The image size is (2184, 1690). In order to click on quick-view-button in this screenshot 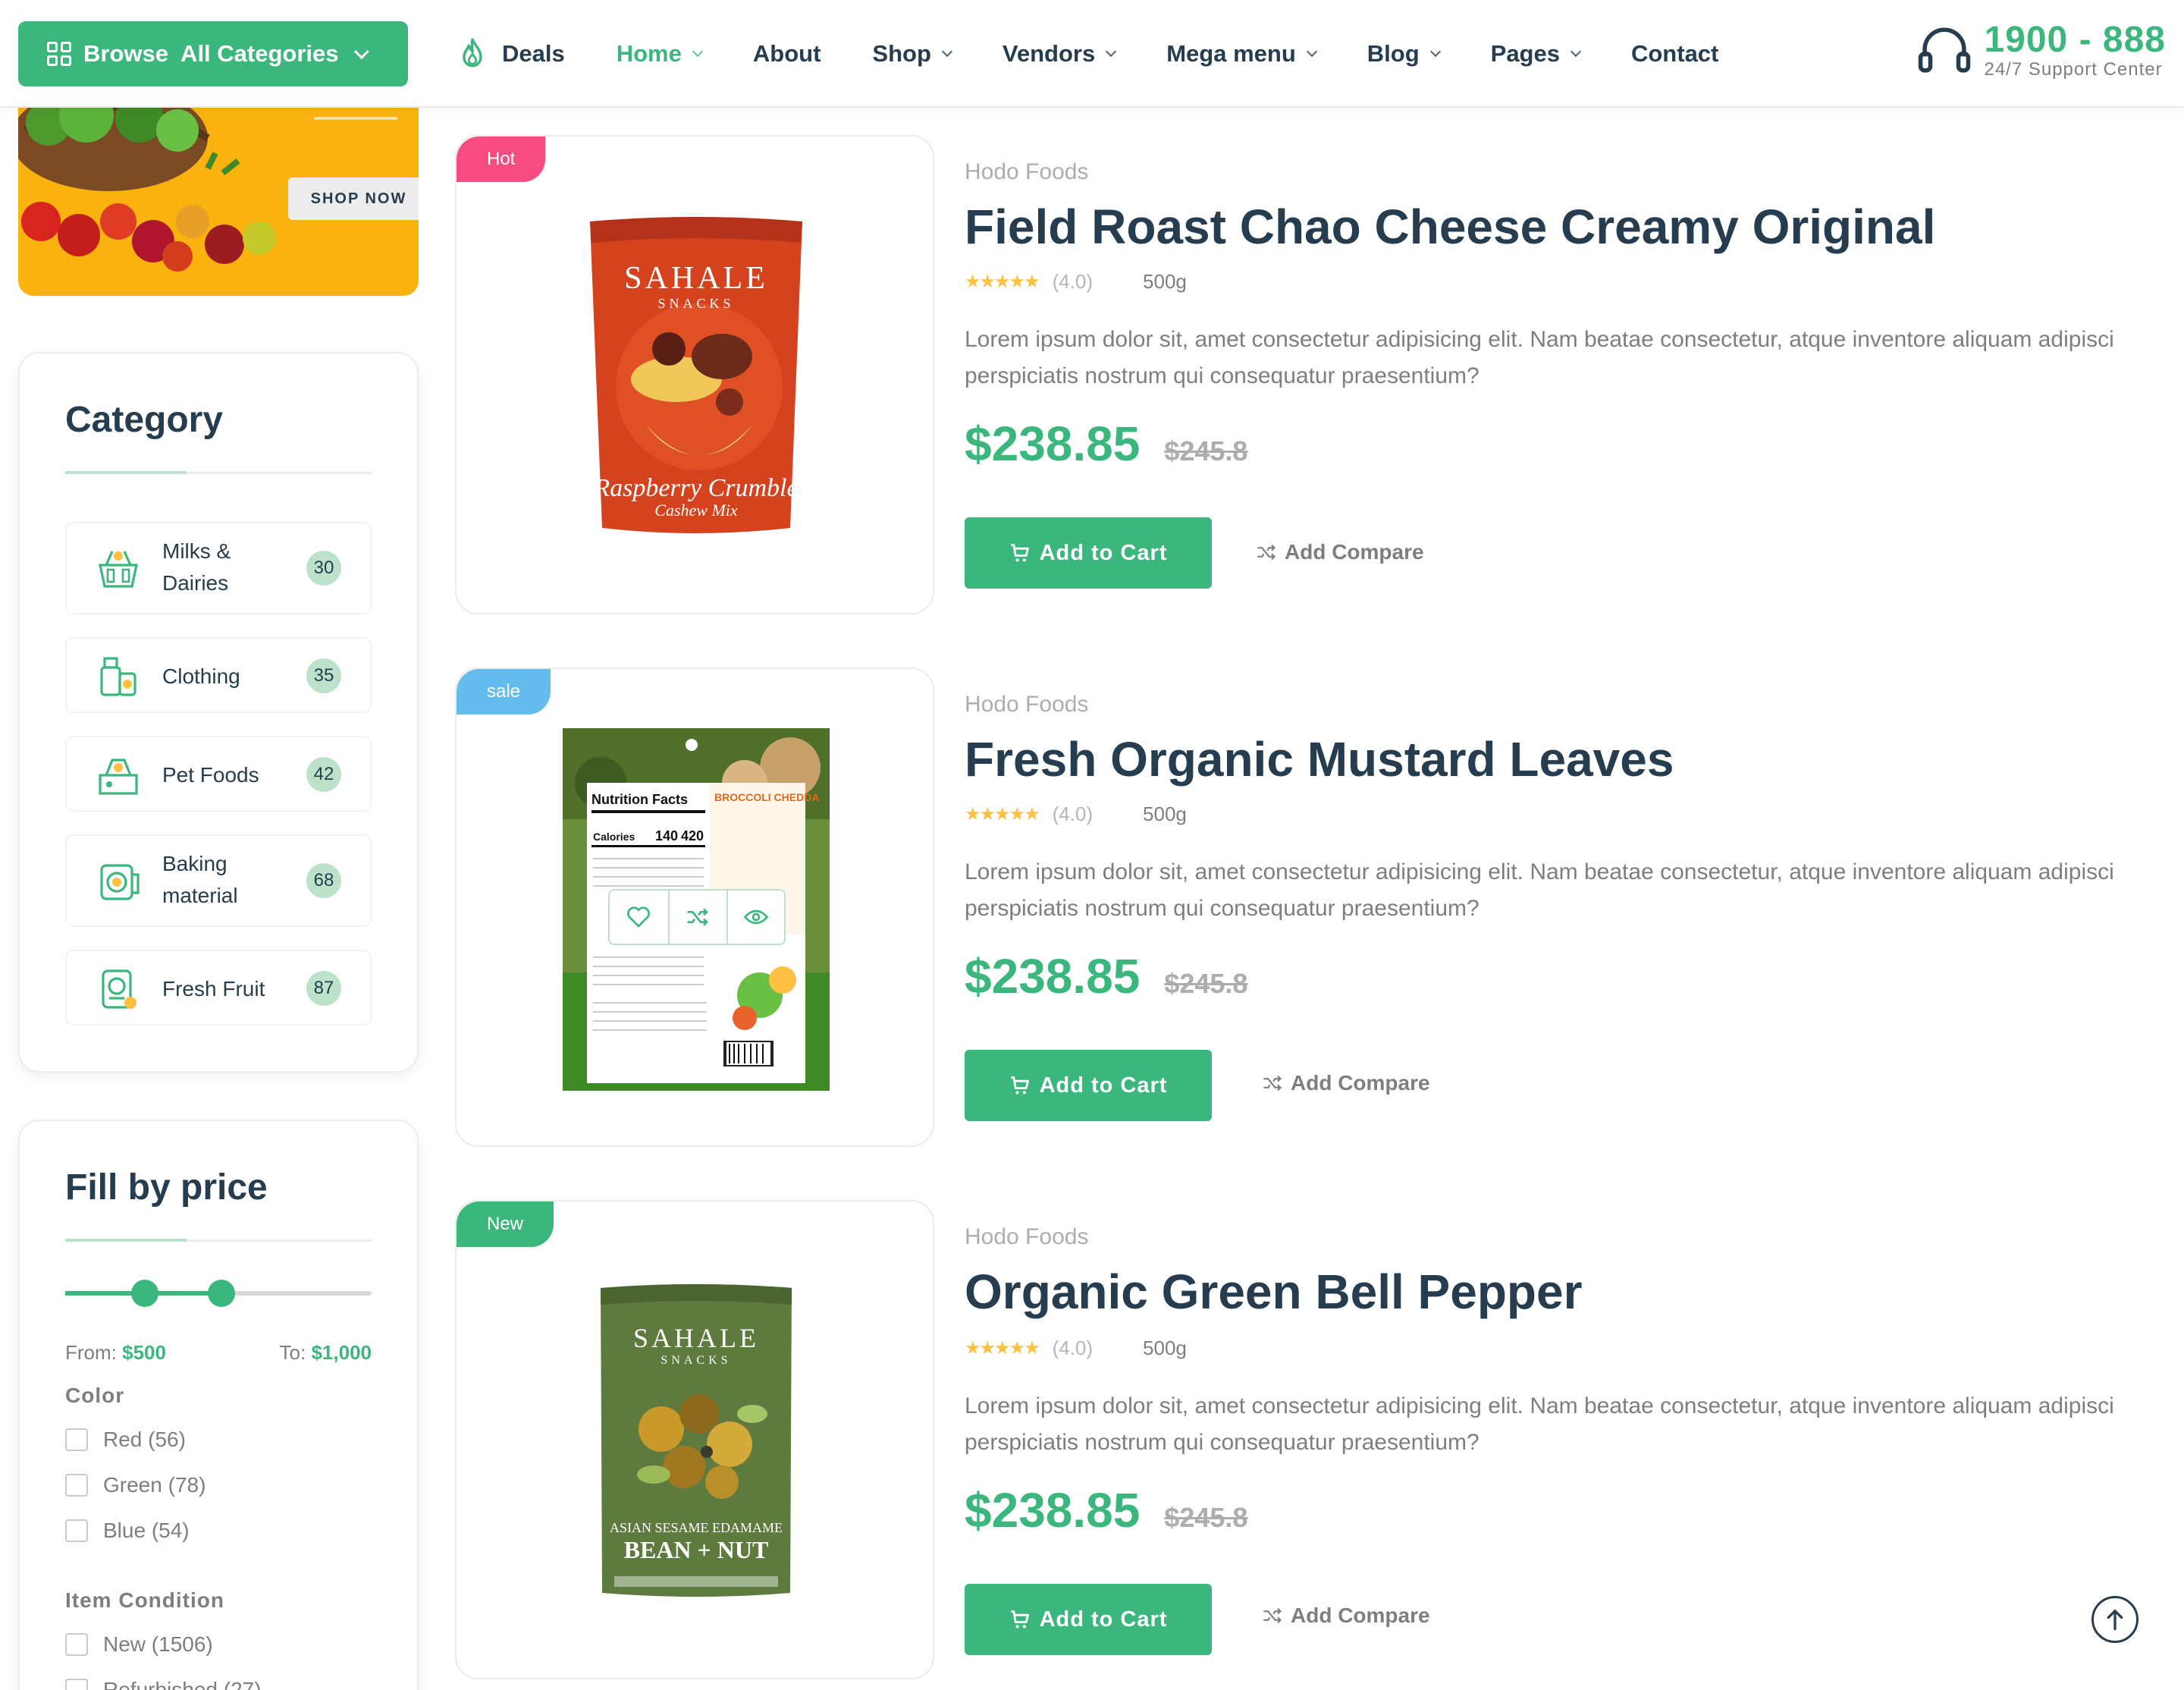, I will do `click(755, 917)`.